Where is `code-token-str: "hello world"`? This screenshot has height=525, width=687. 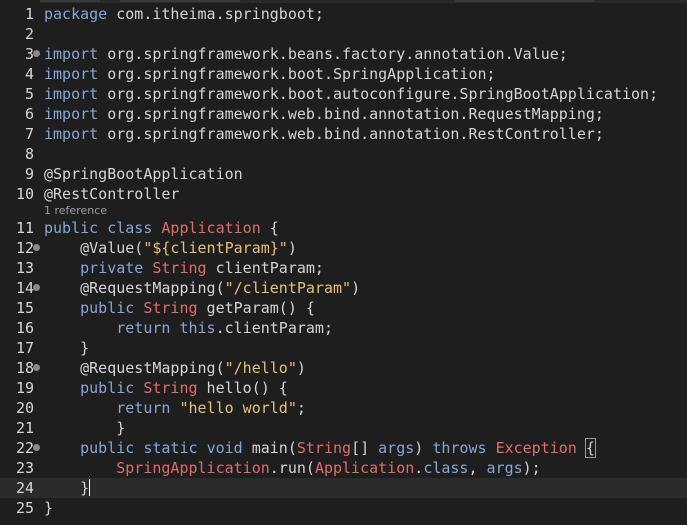
code-token-str: "hello world" is located at coordinates (238, 408).